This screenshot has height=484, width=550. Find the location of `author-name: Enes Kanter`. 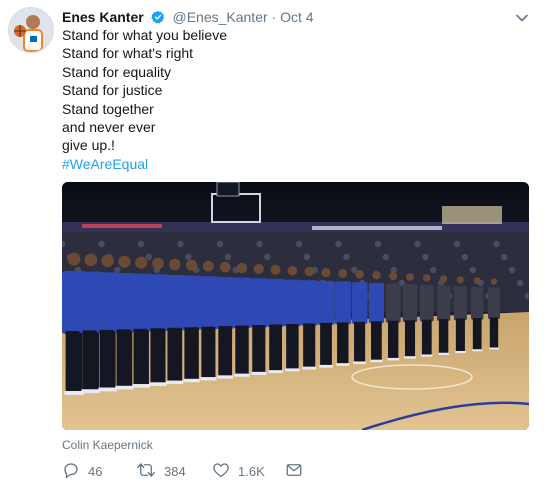

author-name: Enes Kanter is located at coordinates (103, 17).